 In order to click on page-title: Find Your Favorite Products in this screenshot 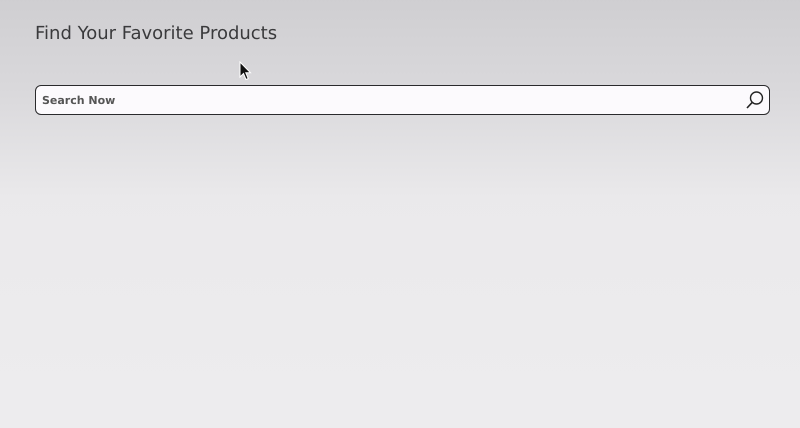, I will do `click(156, 34)`.